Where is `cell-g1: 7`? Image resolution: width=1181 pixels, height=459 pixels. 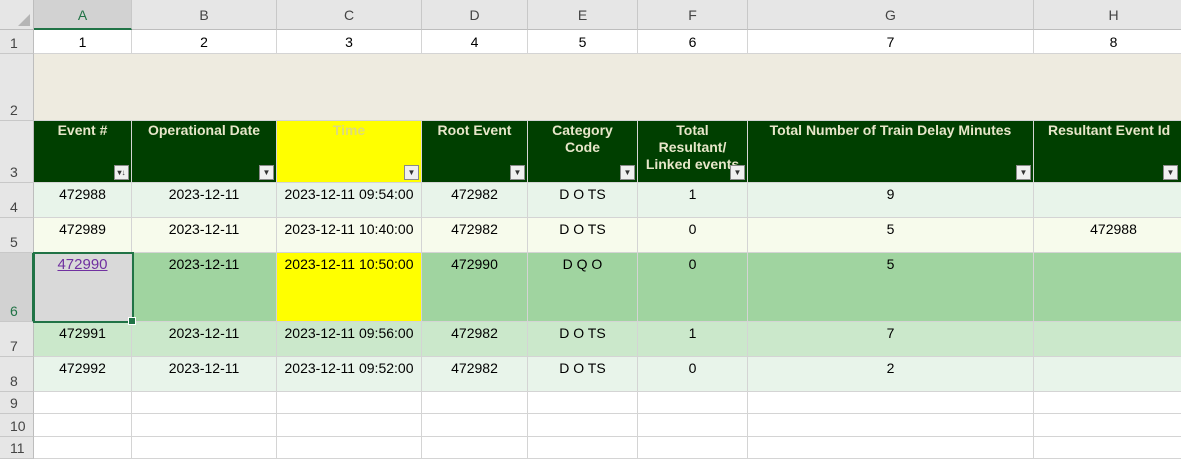
cell-g1: 7 is located at coordinates (891, 42).